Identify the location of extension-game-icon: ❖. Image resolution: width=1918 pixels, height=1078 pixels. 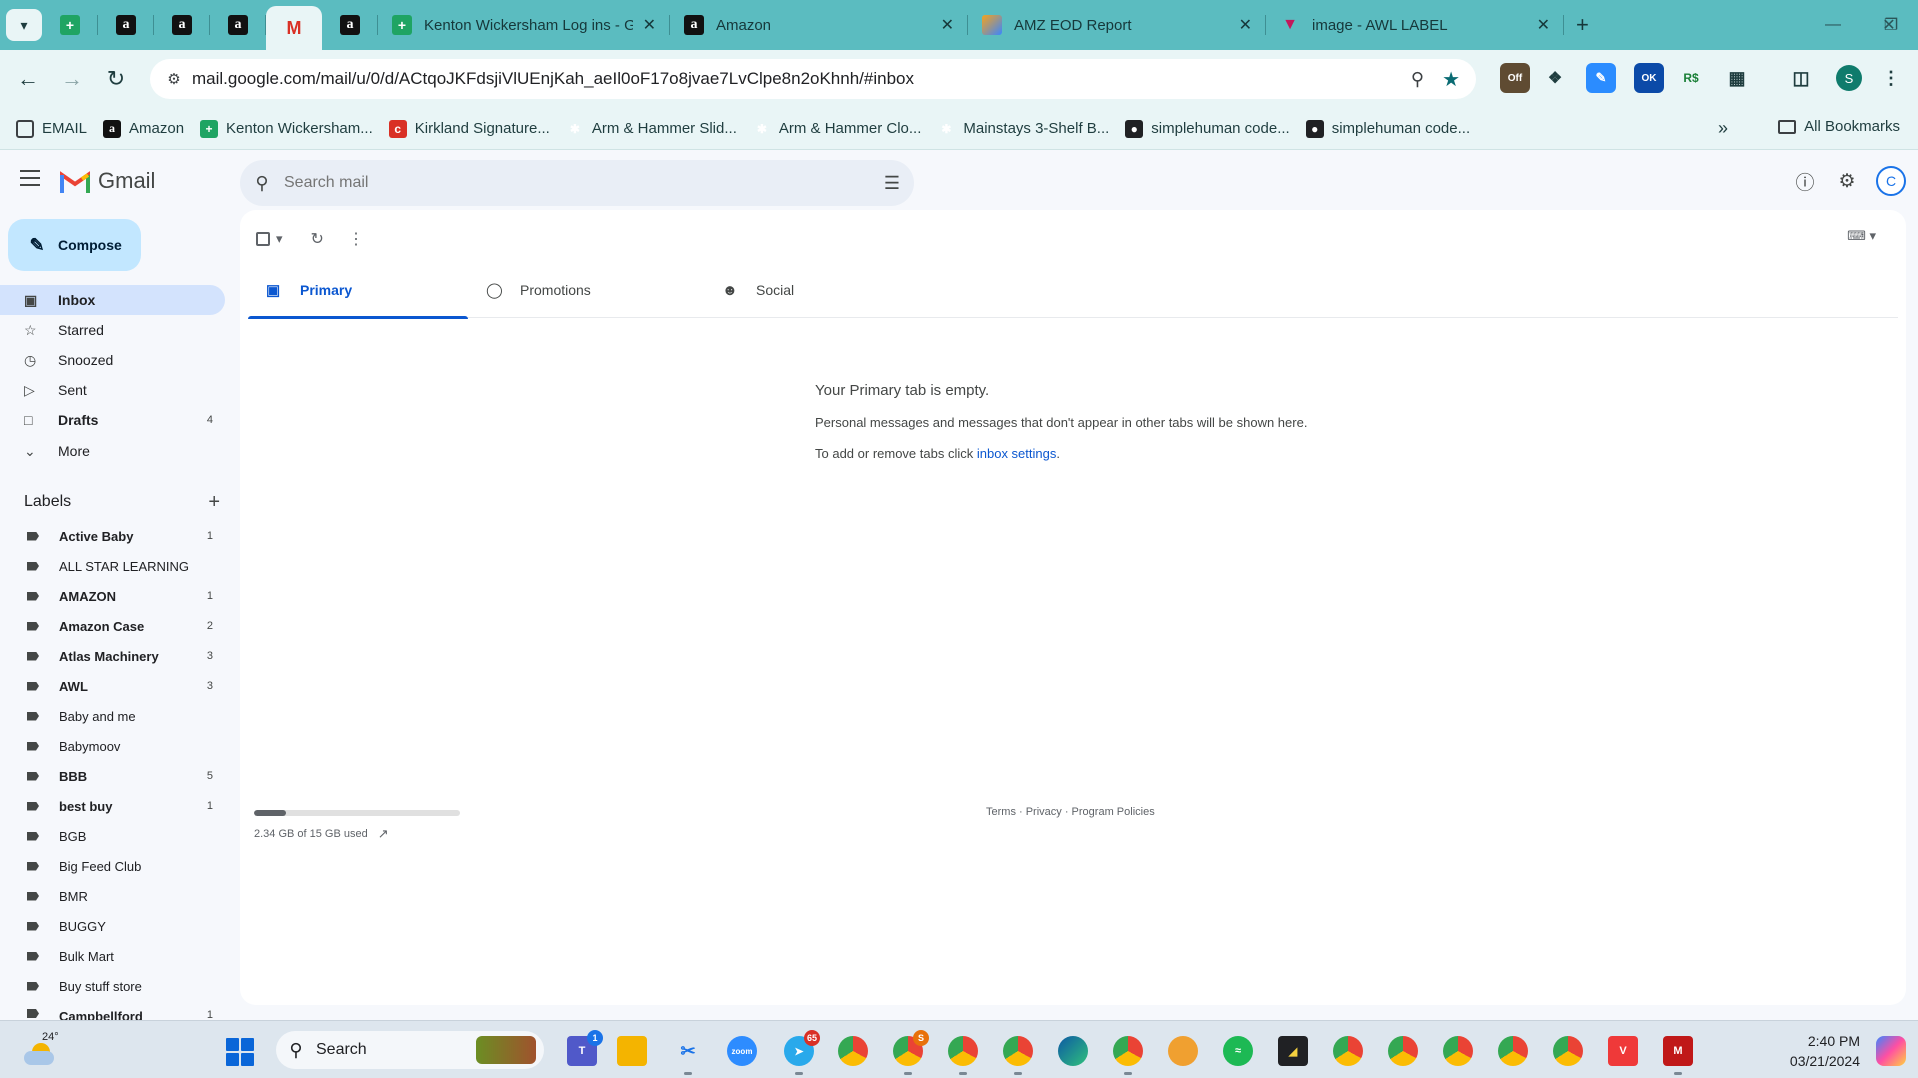
(1555, 78).